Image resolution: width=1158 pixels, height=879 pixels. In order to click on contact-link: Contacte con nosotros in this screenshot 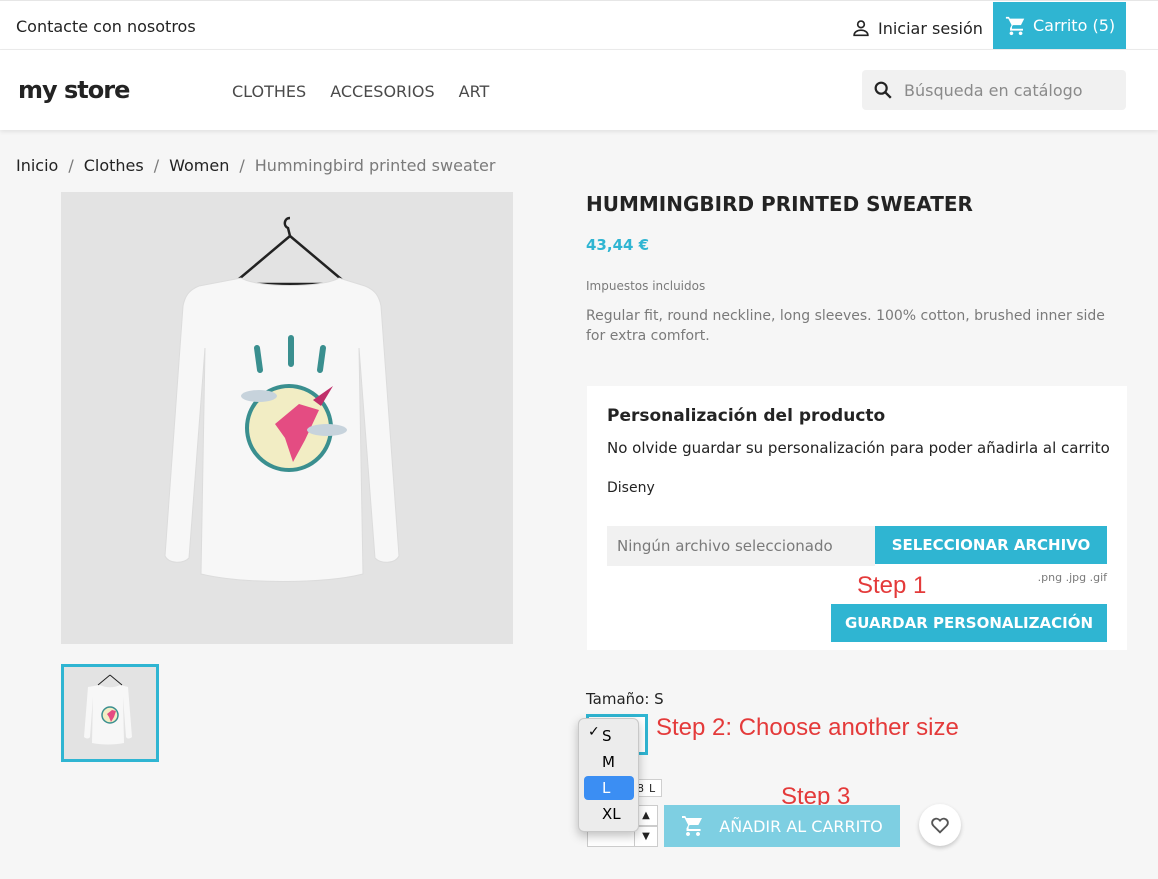, I will do `click(106, 26)`.